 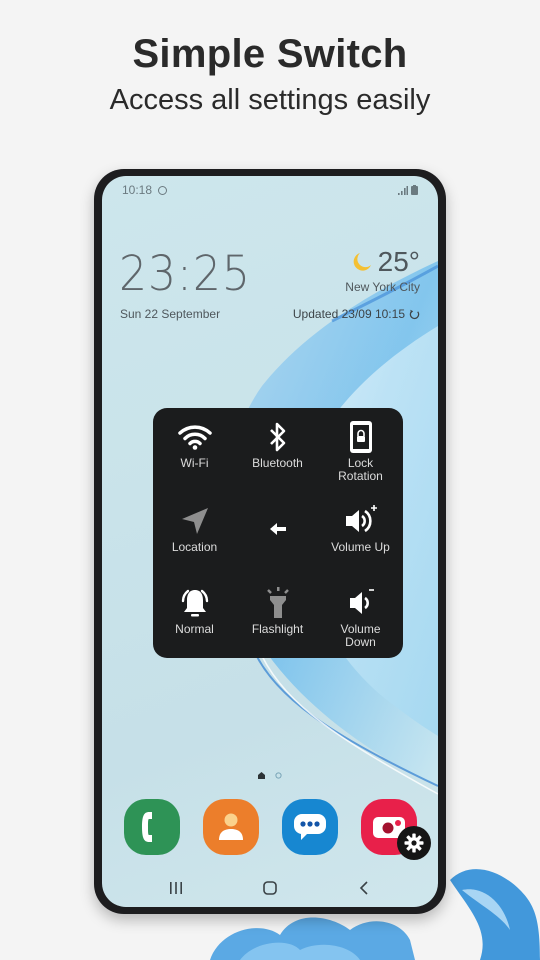 What do you see at coordinates (163, 190) in the screenshot?
I see `notification-circle-icon` at bounding box center [163, 190].